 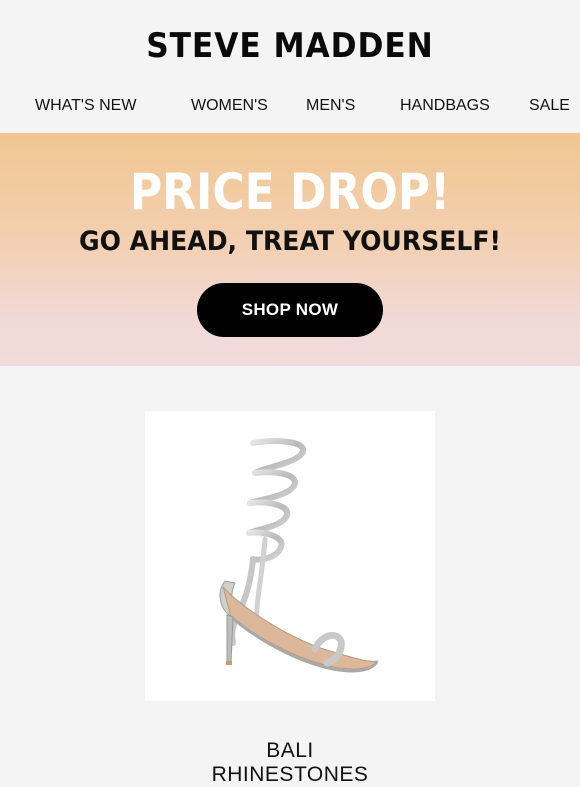 What do you see at coordinates (290, 750) in the screenshot?
I see `product-name-line-1: BALI` at bounding box center [290, 750].